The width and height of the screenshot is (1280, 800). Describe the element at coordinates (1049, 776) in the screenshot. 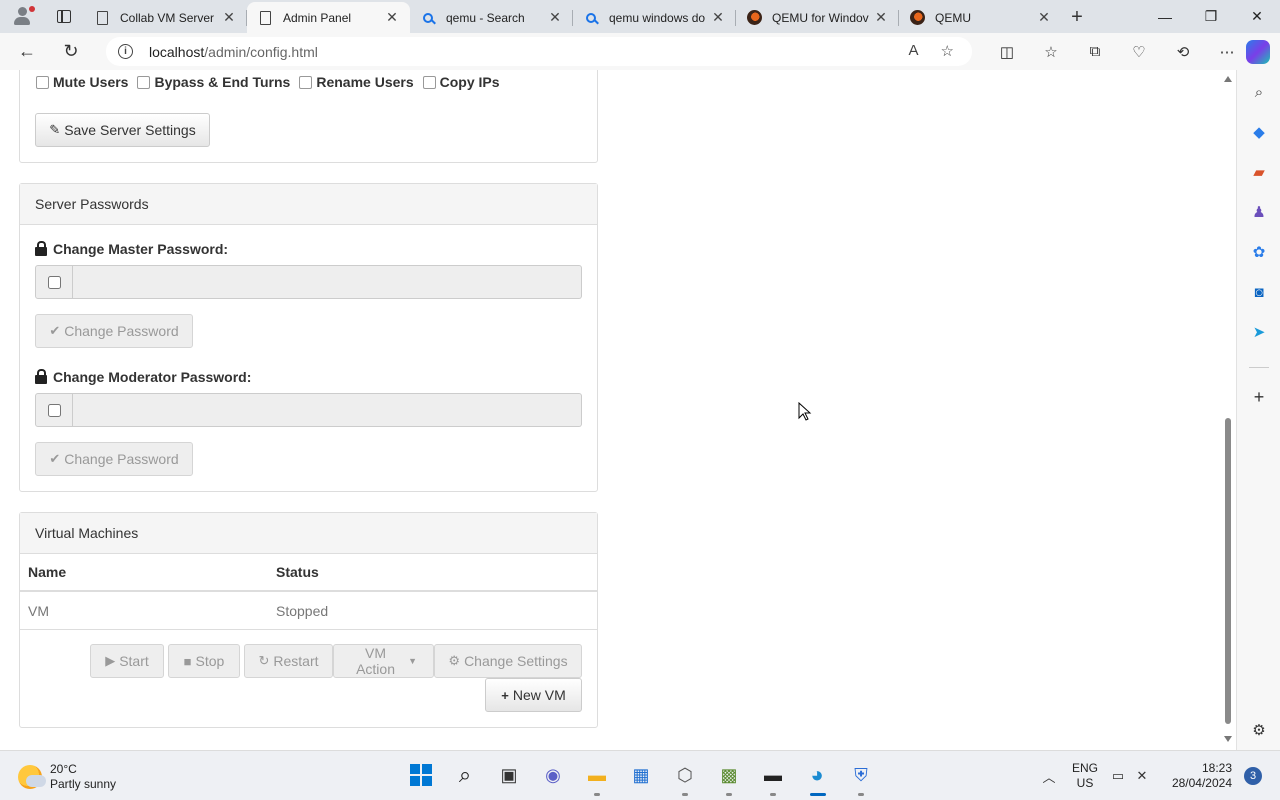

I see `show-hidden-icons-chevron-icon: ︿` at that location.